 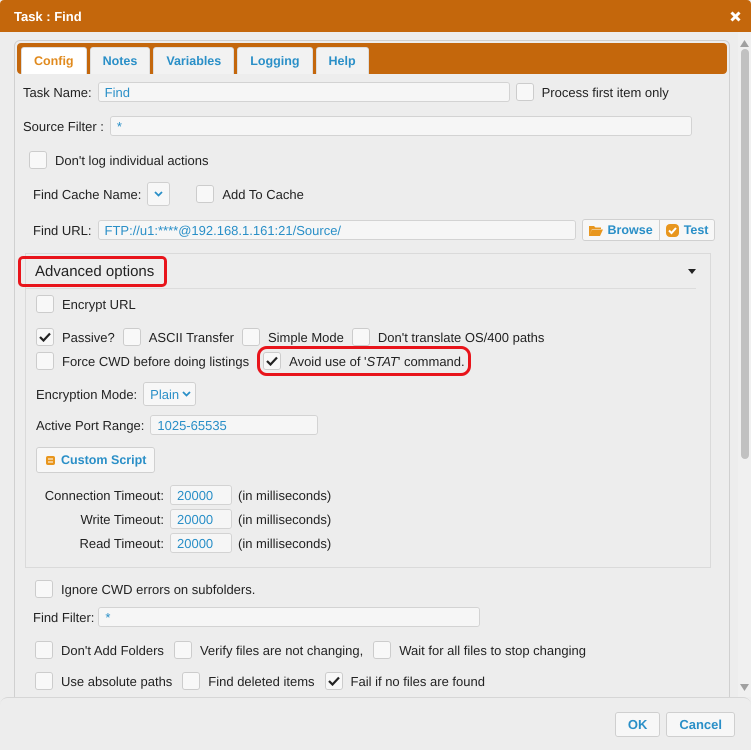 I want to click on input-field: 1025-65535, so click(x=234, y=425).